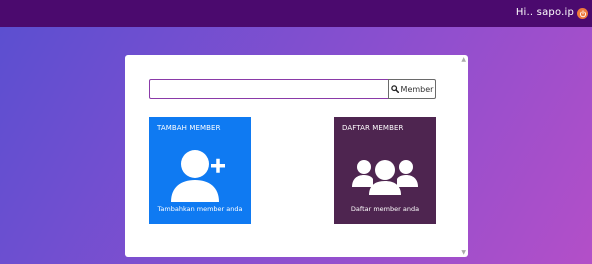  Describe the element at coordinates (394, 89) in the screenshot. I see `search-icon` at that location.